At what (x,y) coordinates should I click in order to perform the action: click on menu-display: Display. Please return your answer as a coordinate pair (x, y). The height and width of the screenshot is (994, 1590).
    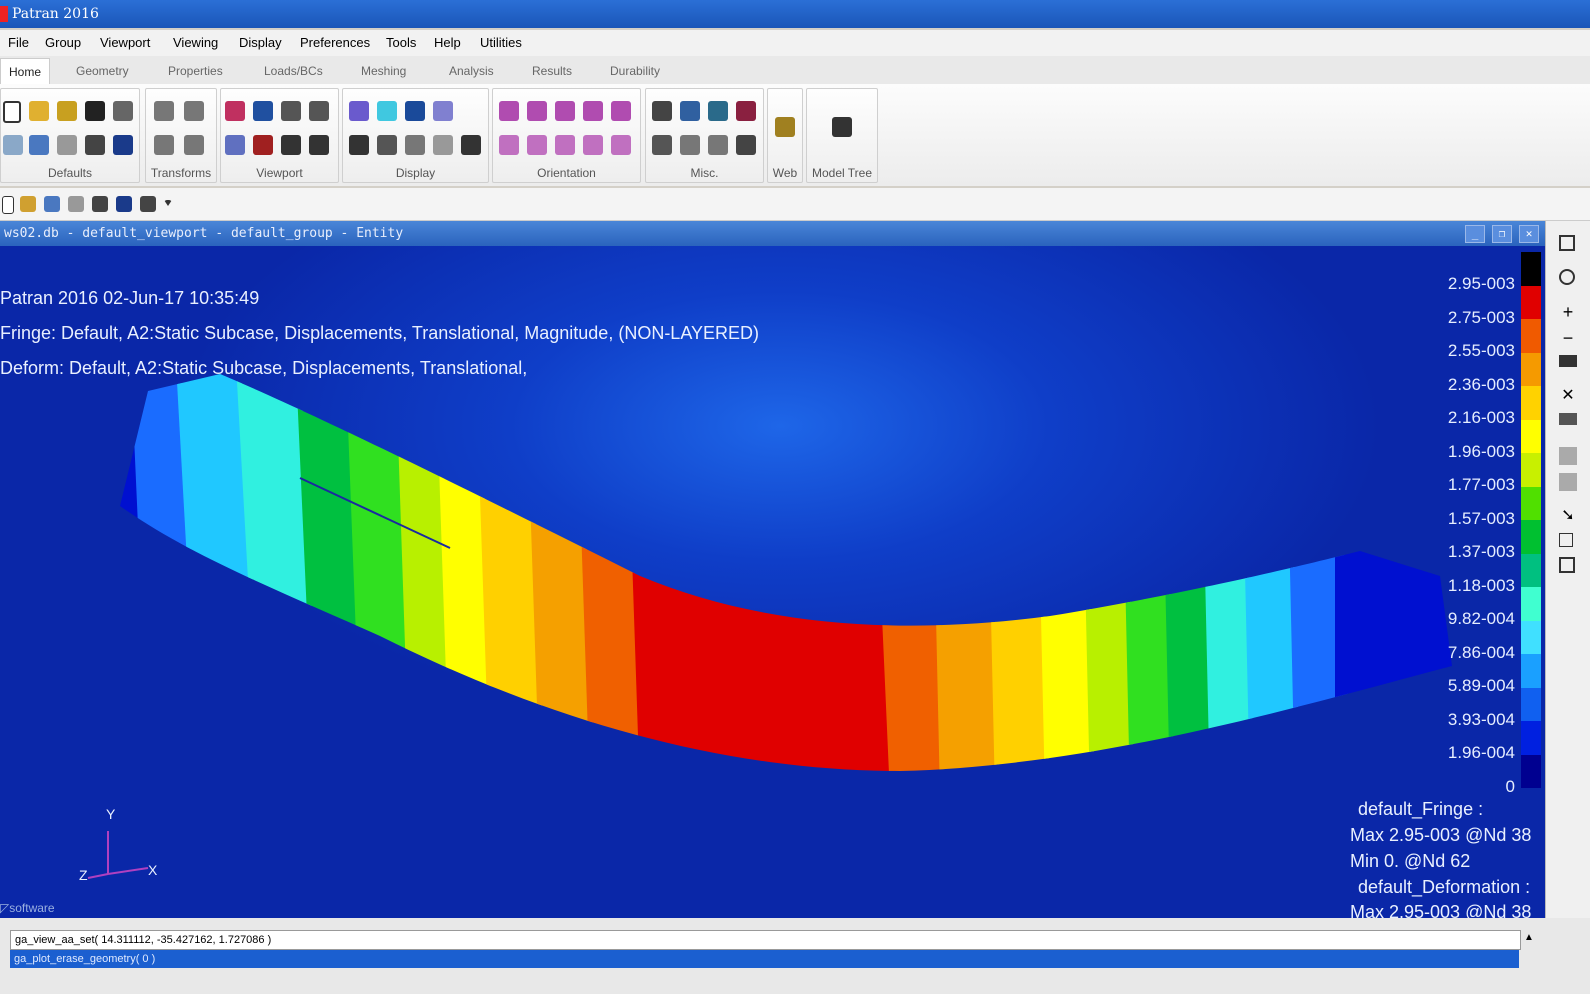
    Looking at the image, I should click on (260, 42).